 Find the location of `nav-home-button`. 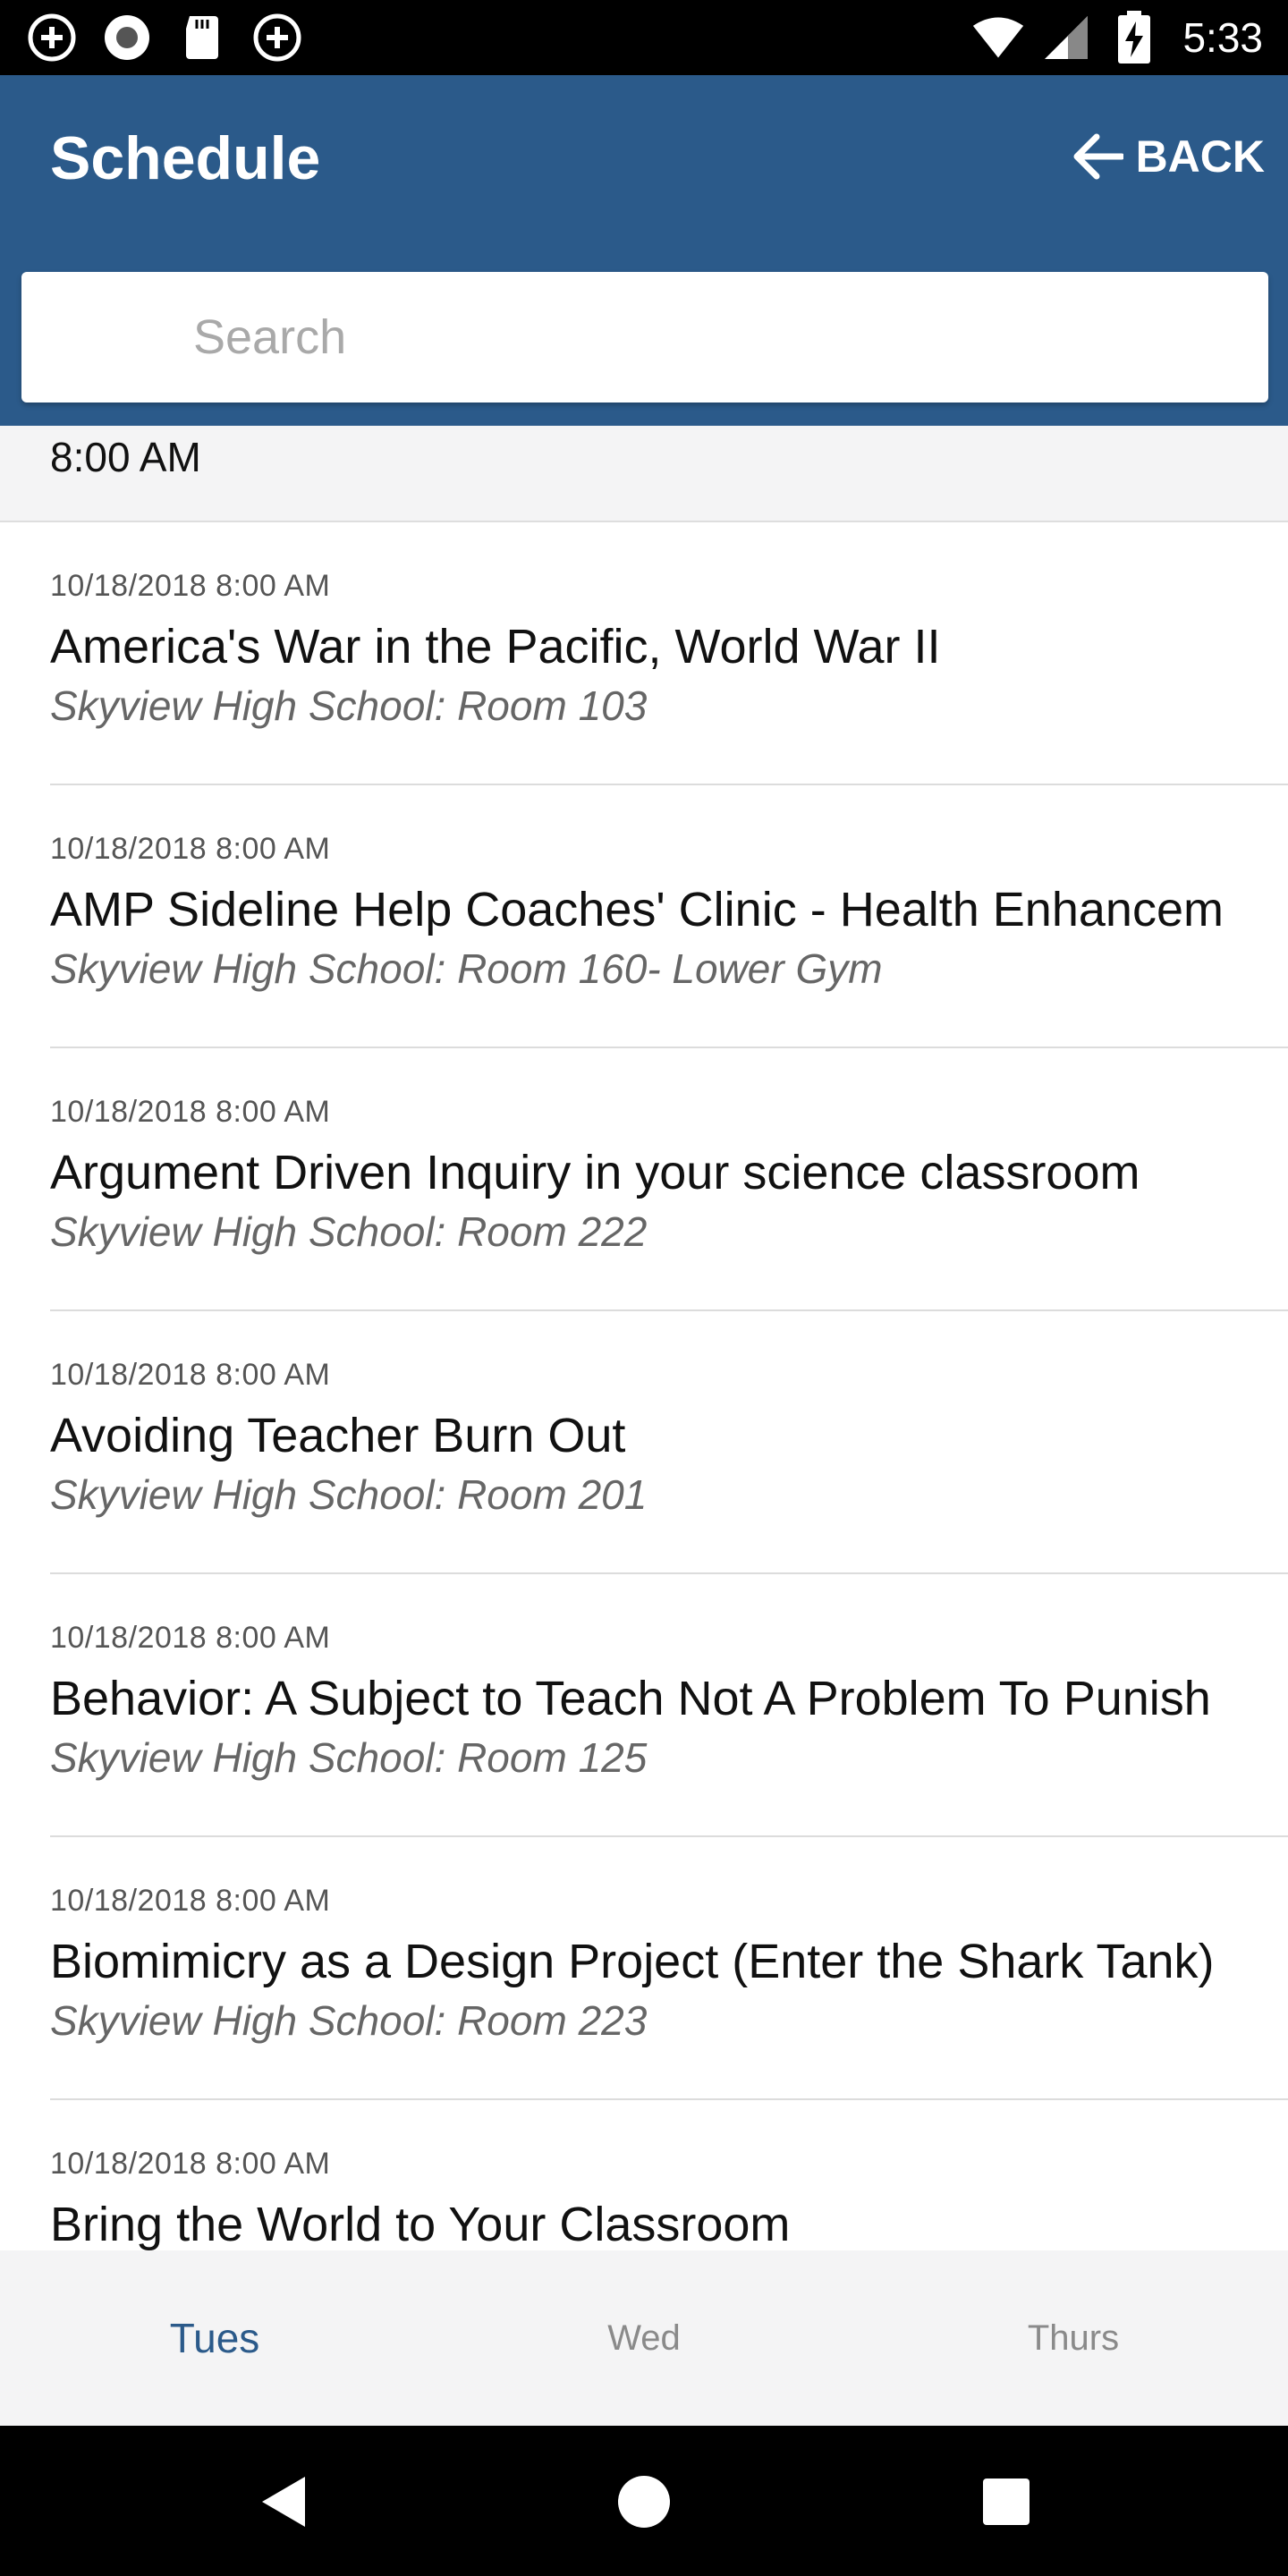

nav-home-button is located at coordinates (644, 2502).